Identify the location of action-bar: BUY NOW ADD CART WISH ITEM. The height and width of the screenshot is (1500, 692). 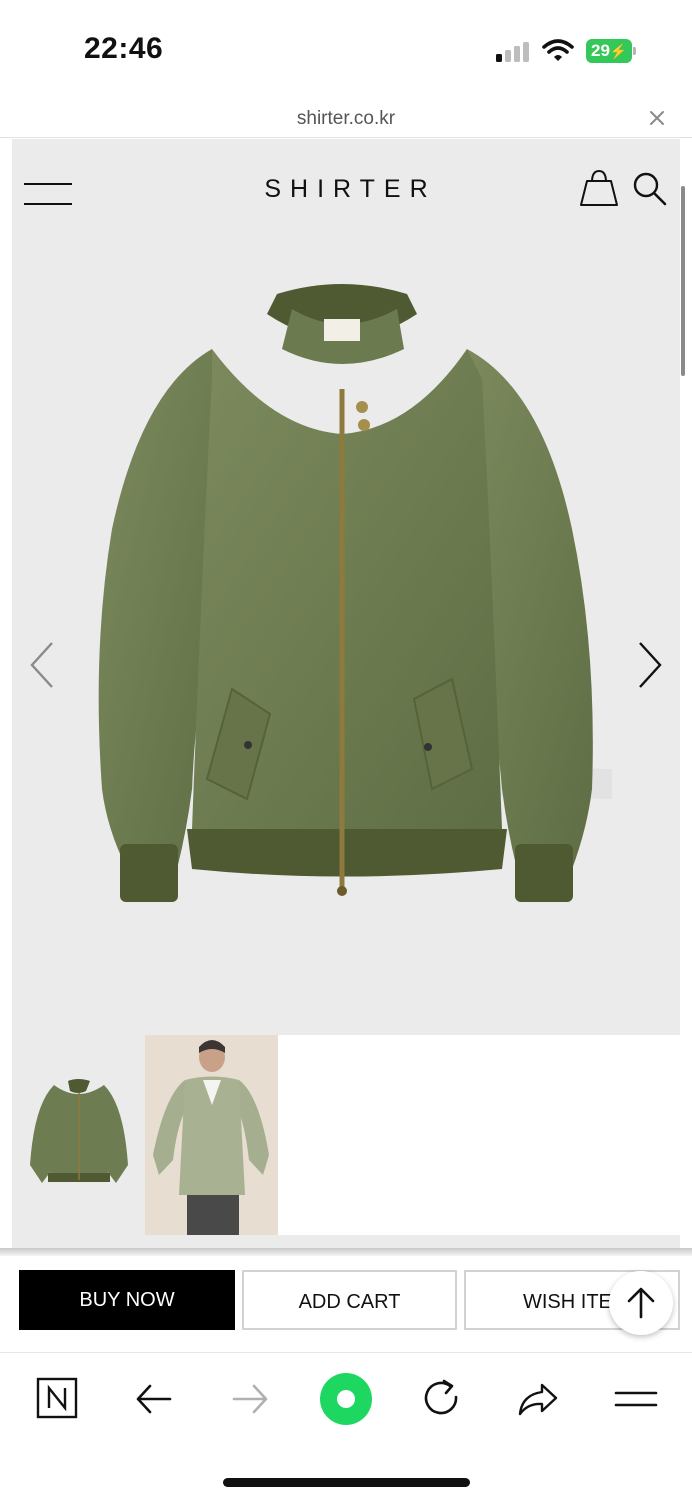
(346, 1304).